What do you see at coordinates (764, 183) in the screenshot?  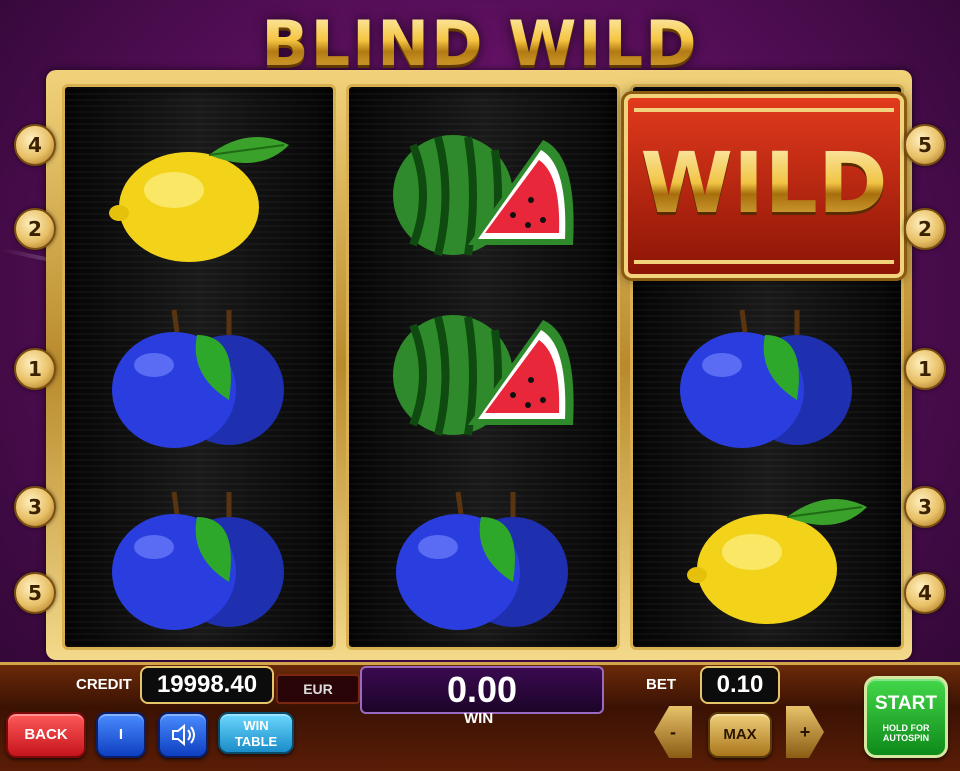 I see `wild-label: WILD` at bounding box center [764, 183].